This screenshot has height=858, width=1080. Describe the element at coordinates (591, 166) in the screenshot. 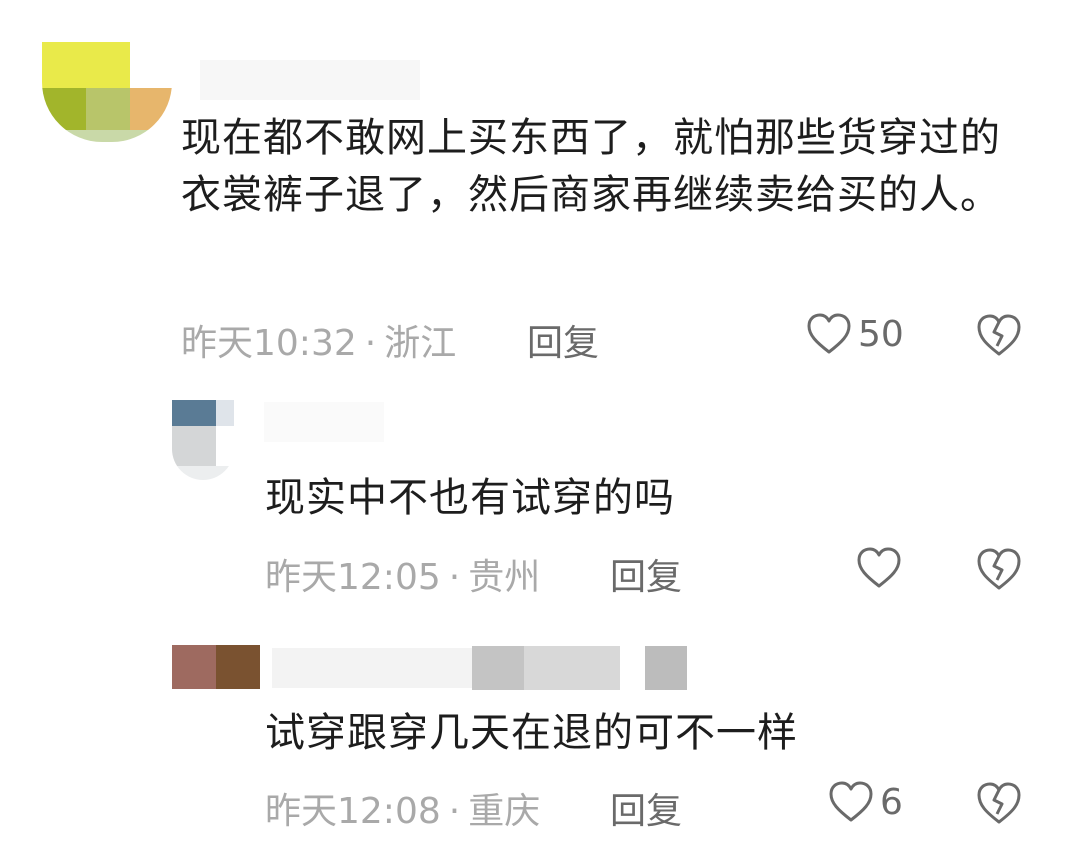

I see `comment-text: 现在都不敢网上买东西了，就怕那些货穿过的衣裳裤子退了，然后商家再继续卖给买的人。` at that location.